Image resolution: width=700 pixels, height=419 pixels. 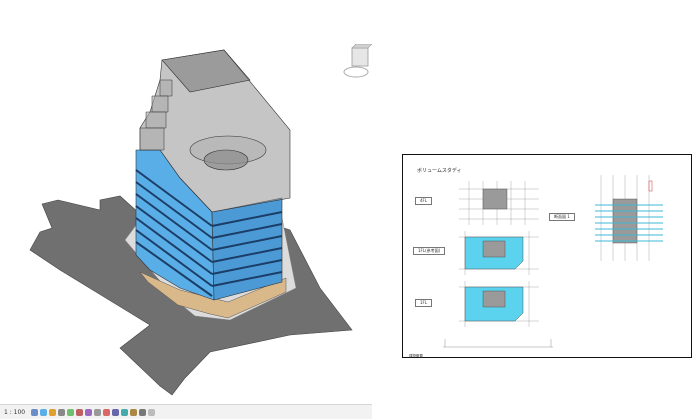 What do you see at coordinates (424, 303) in the screenshot?
I see `tag-plan-1f: 1FL` at bounding box center [424, 303].